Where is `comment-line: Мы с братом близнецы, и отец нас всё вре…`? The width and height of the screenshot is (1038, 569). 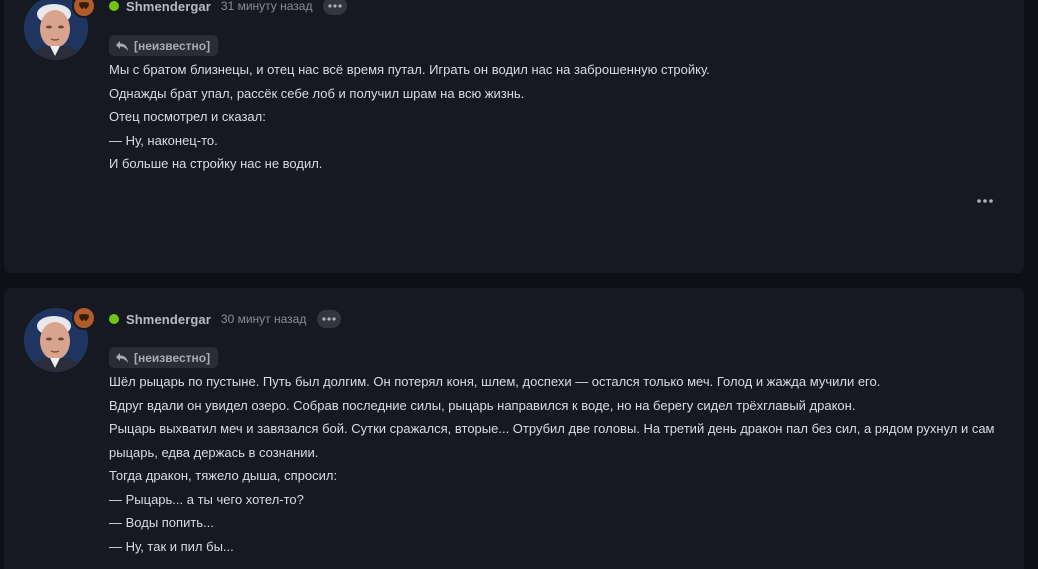 comment-line: Мы с братом близнецы, и отец нас всё вре… is located at coordinates (409, 69).